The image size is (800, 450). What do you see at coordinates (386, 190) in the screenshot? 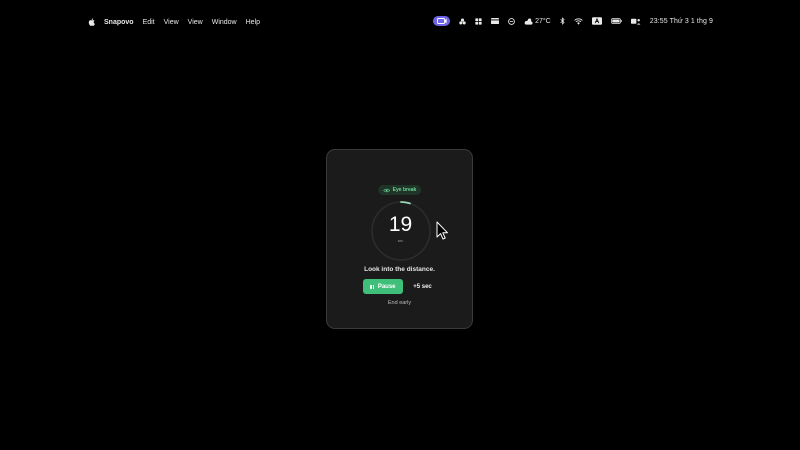
I see `eye-icon` at bounding box center [386, 190].